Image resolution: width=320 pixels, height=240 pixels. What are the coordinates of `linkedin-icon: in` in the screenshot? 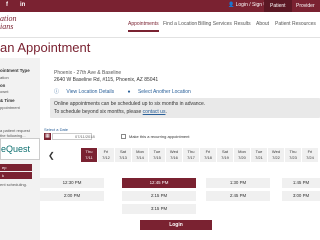 It's located at (22, 5).